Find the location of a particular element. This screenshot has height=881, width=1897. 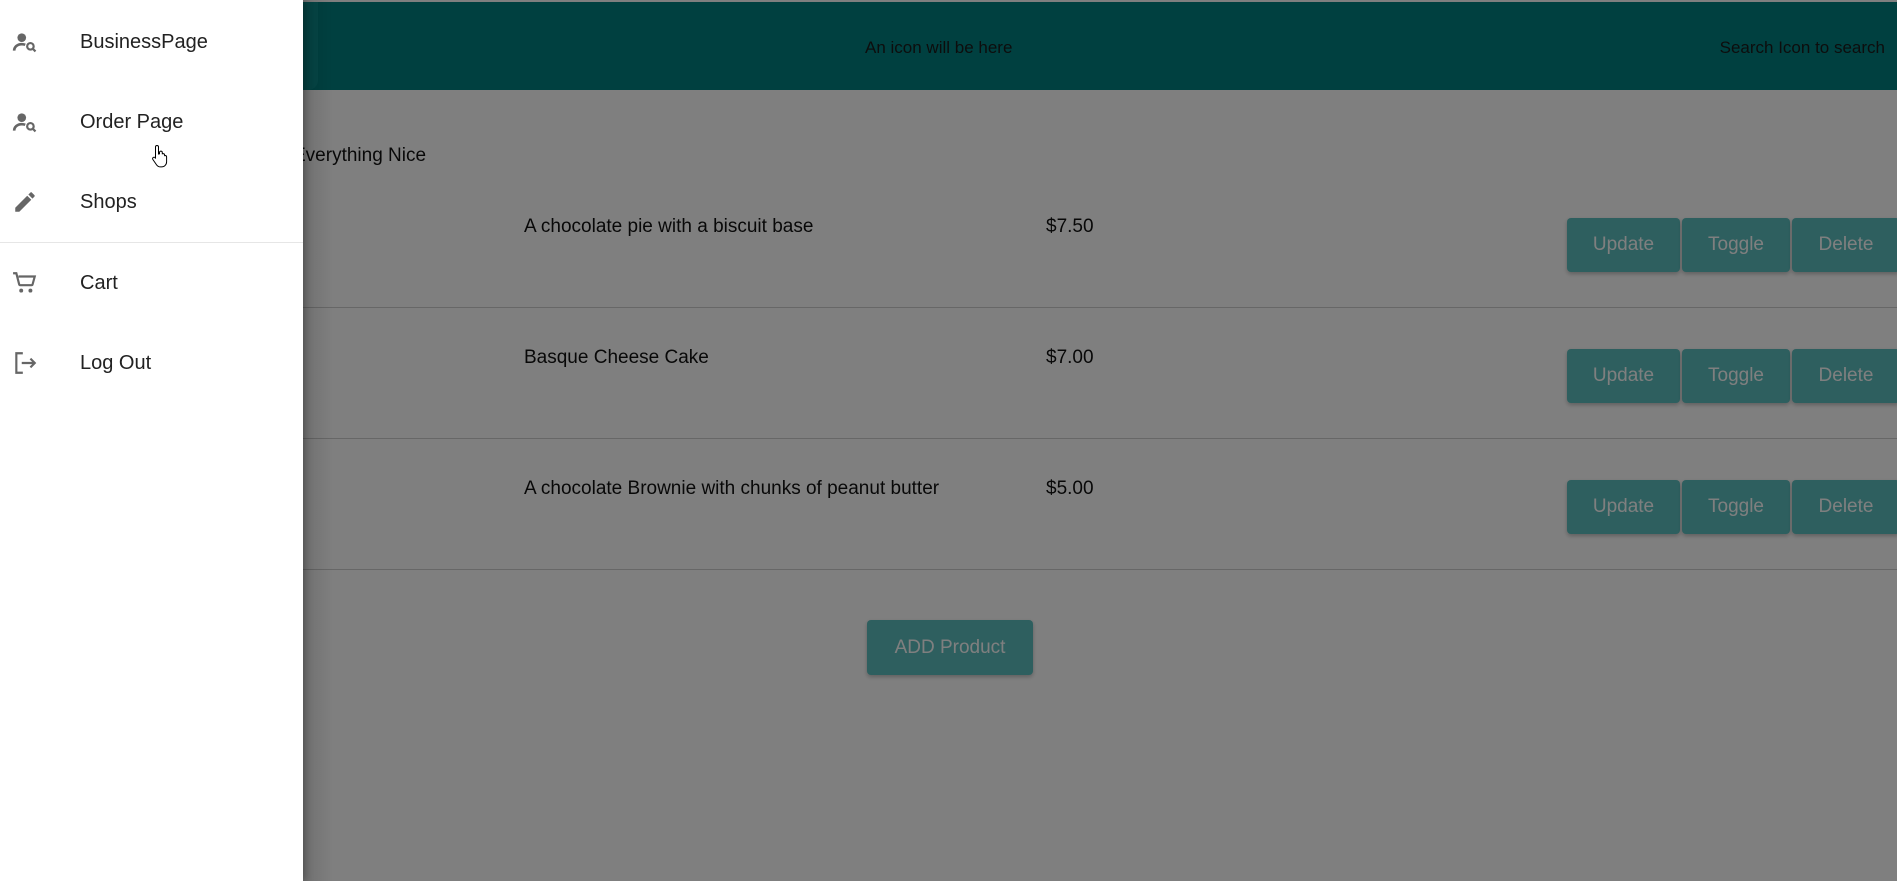

hand-cursor-icon is located at coordinates (160, 156).